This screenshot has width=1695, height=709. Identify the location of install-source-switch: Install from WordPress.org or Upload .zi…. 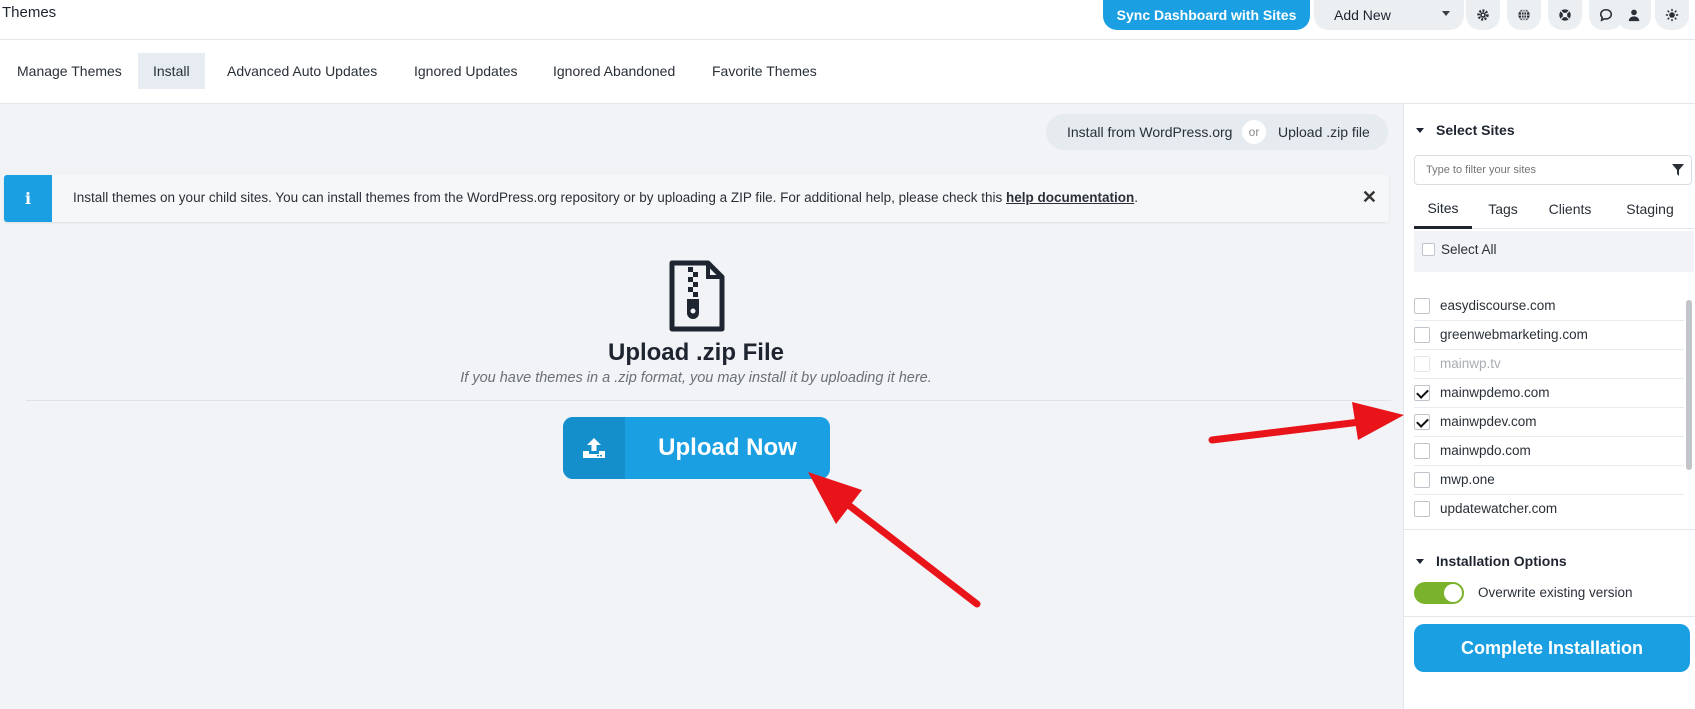
(1217, 132).